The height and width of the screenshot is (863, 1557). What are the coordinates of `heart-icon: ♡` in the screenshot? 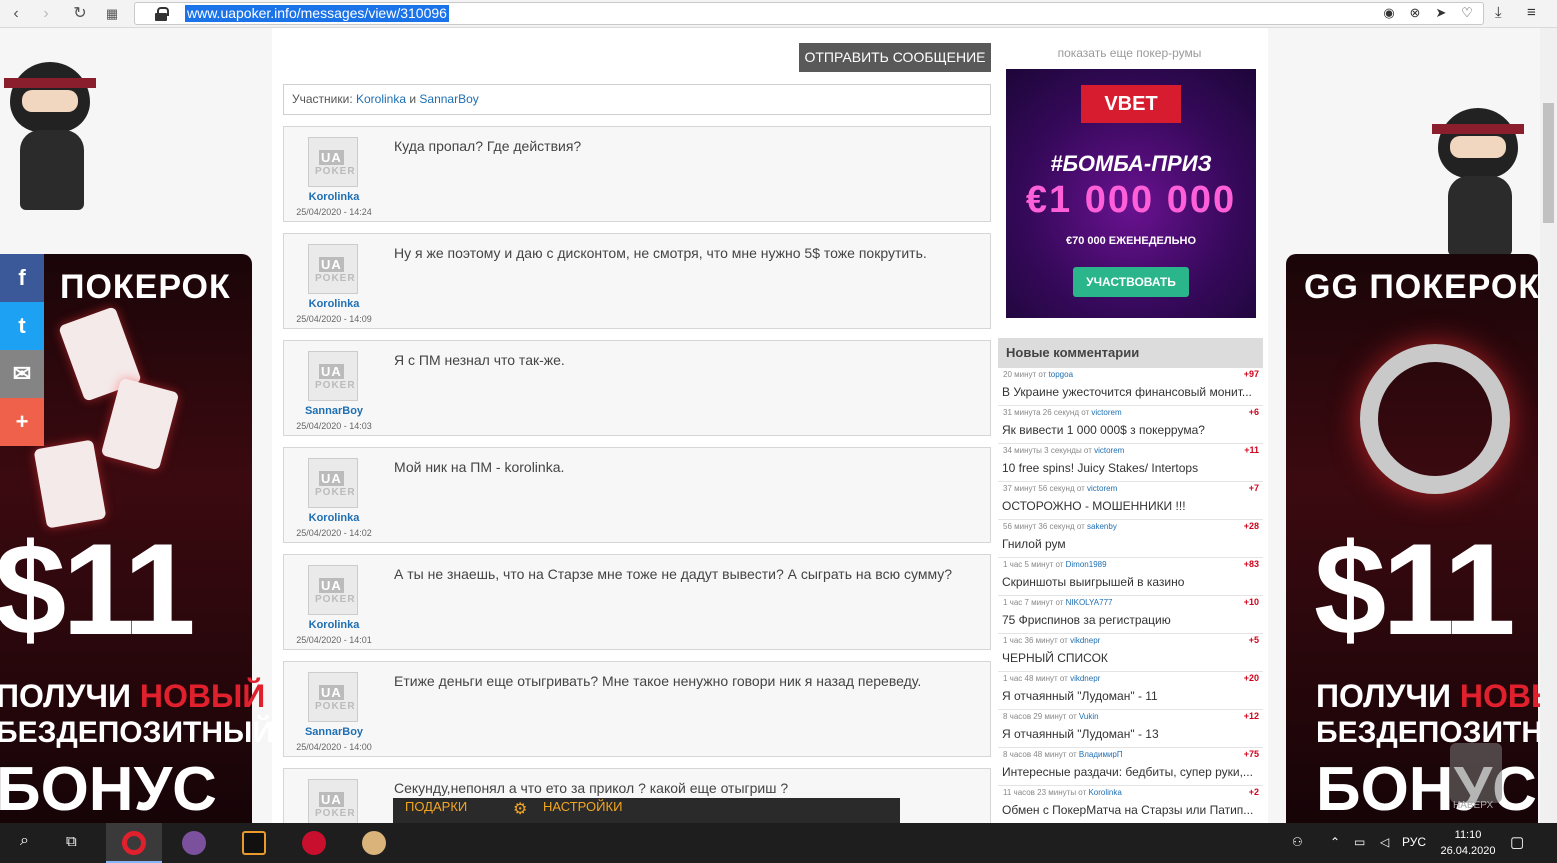 It's located at (1467, 13).